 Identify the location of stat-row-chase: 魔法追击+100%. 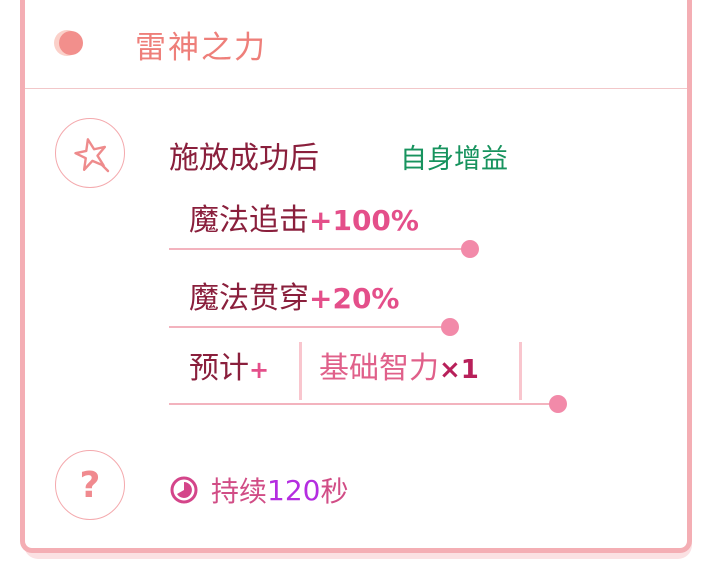
(304, 217).